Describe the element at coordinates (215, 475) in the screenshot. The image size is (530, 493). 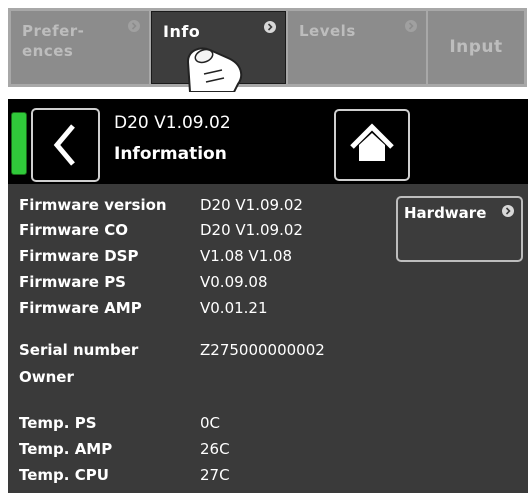
I see `info-value: 27C` at that location.